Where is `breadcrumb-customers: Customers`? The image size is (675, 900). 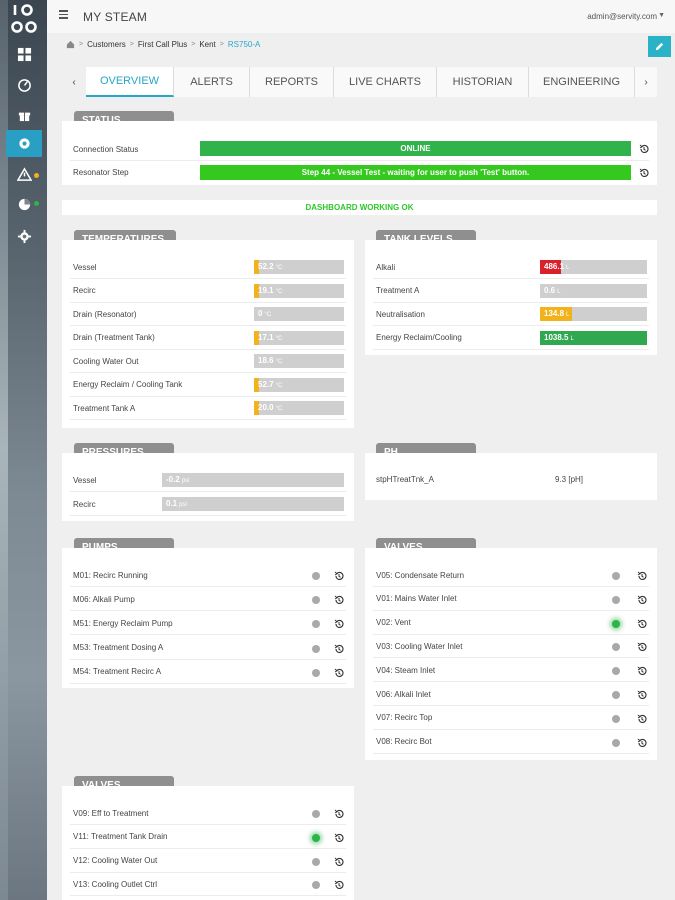
breadcrumb-customers: Customers is located at coordinates (106, 44).